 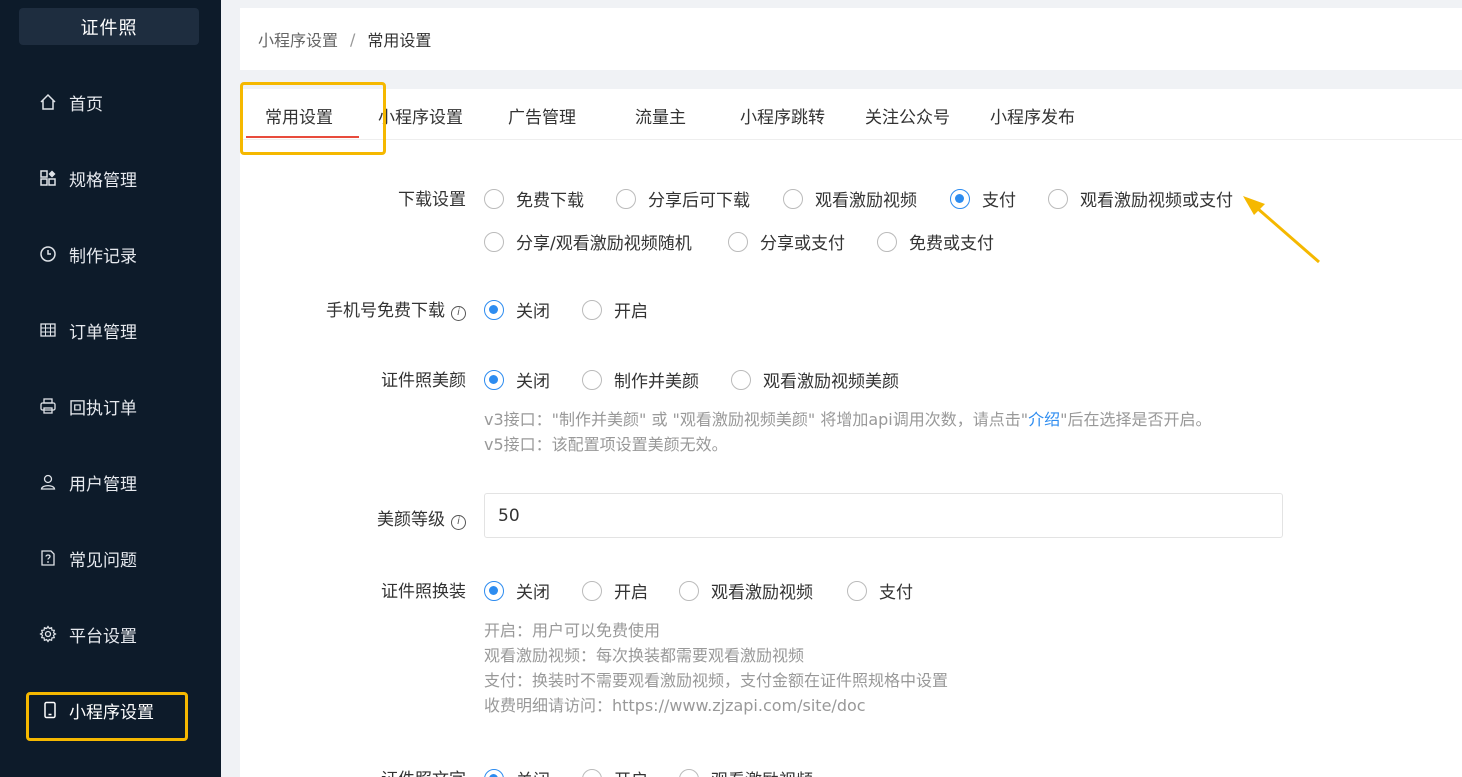 What do you see at coordinates (48, 178) in the screenshot?
I see `grid-icon` at bounding box center [48, 178].